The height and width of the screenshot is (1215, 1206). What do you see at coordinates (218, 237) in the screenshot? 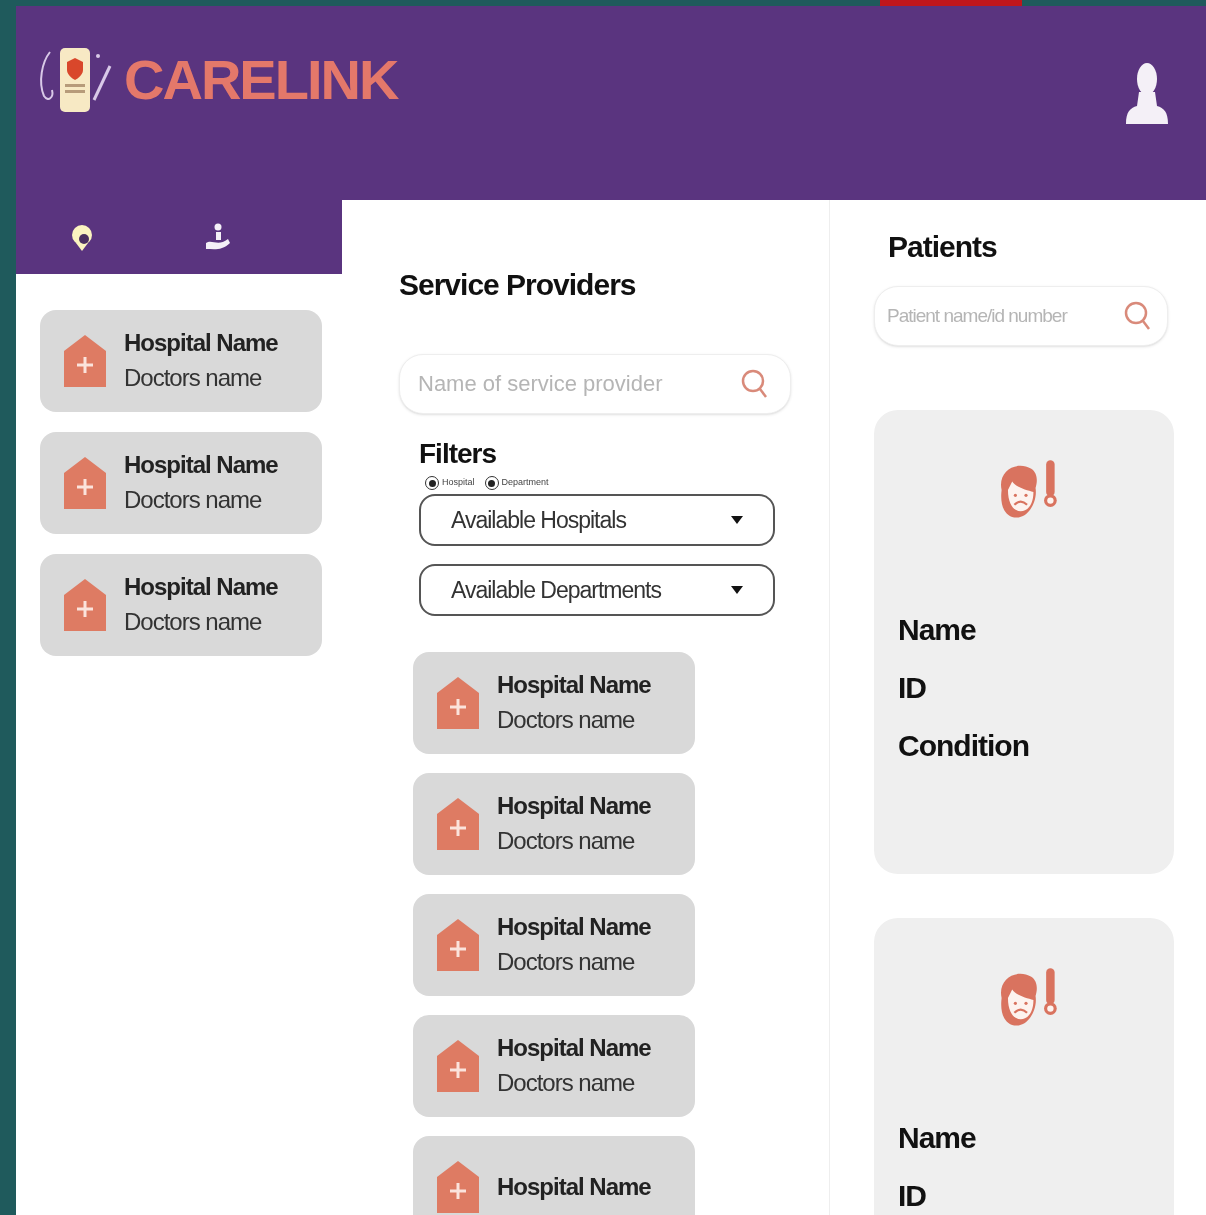
I see `caring-hand-icon` at bounding box center [218, 237].